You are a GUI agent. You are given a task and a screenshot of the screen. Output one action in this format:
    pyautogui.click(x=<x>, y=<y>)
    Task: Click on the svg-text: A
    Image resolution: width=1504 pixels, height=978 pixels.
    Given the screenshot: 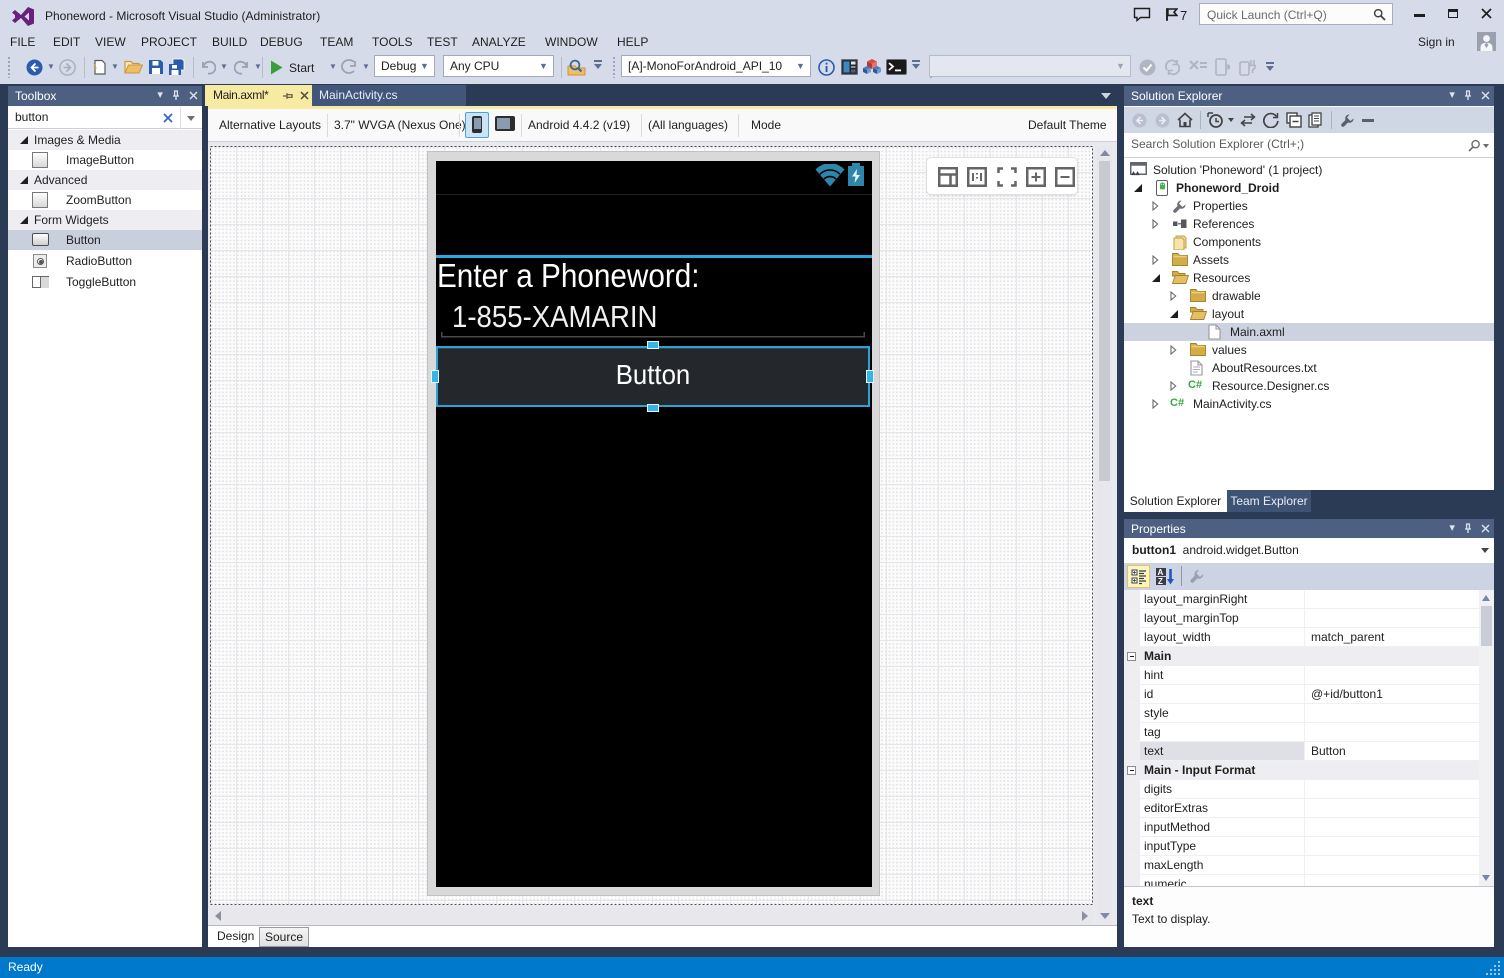 What is the action you would take?
    pyautogui.click(x=1161, y=572)
    